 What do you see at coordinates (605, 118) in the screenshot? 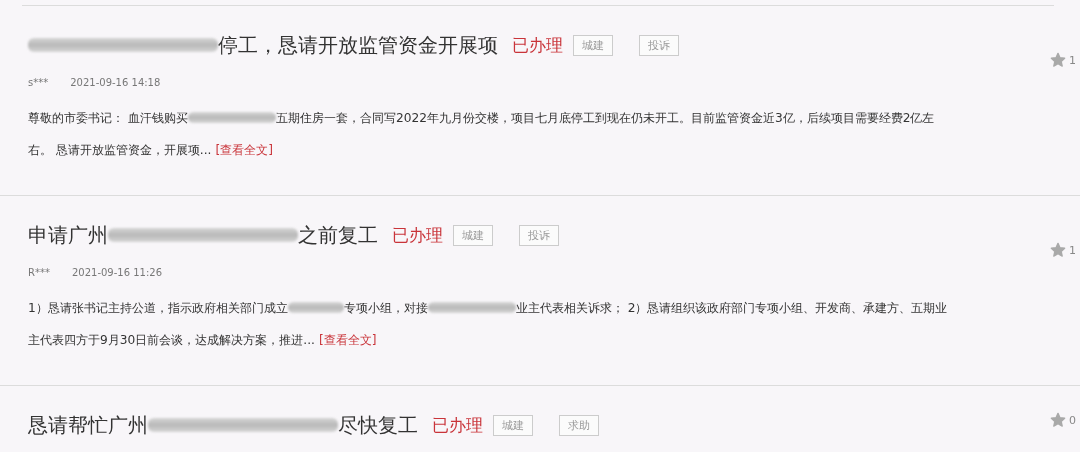
I see `item-summary-text: 五期住房一套，合同写2022年九月份交楼，项目七月底停工到现在仍未开工。目前监管资金近3亿，后续项目需要经费2亿左` at bounding box center [605, 118].